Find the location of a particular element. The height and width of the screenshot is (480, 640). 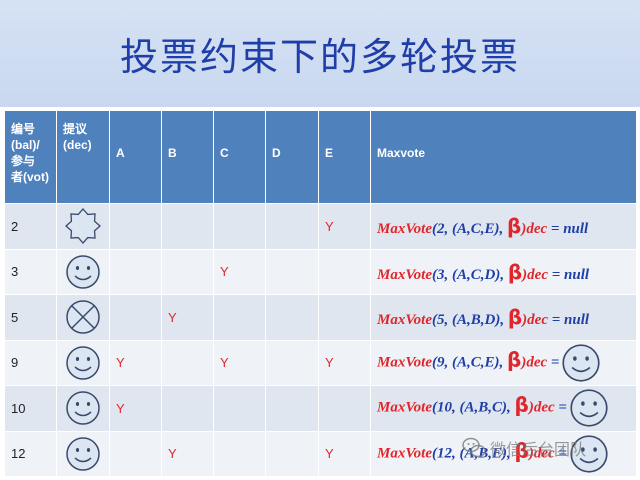

ballot-number: 10 is located at coordinates (30, 408).